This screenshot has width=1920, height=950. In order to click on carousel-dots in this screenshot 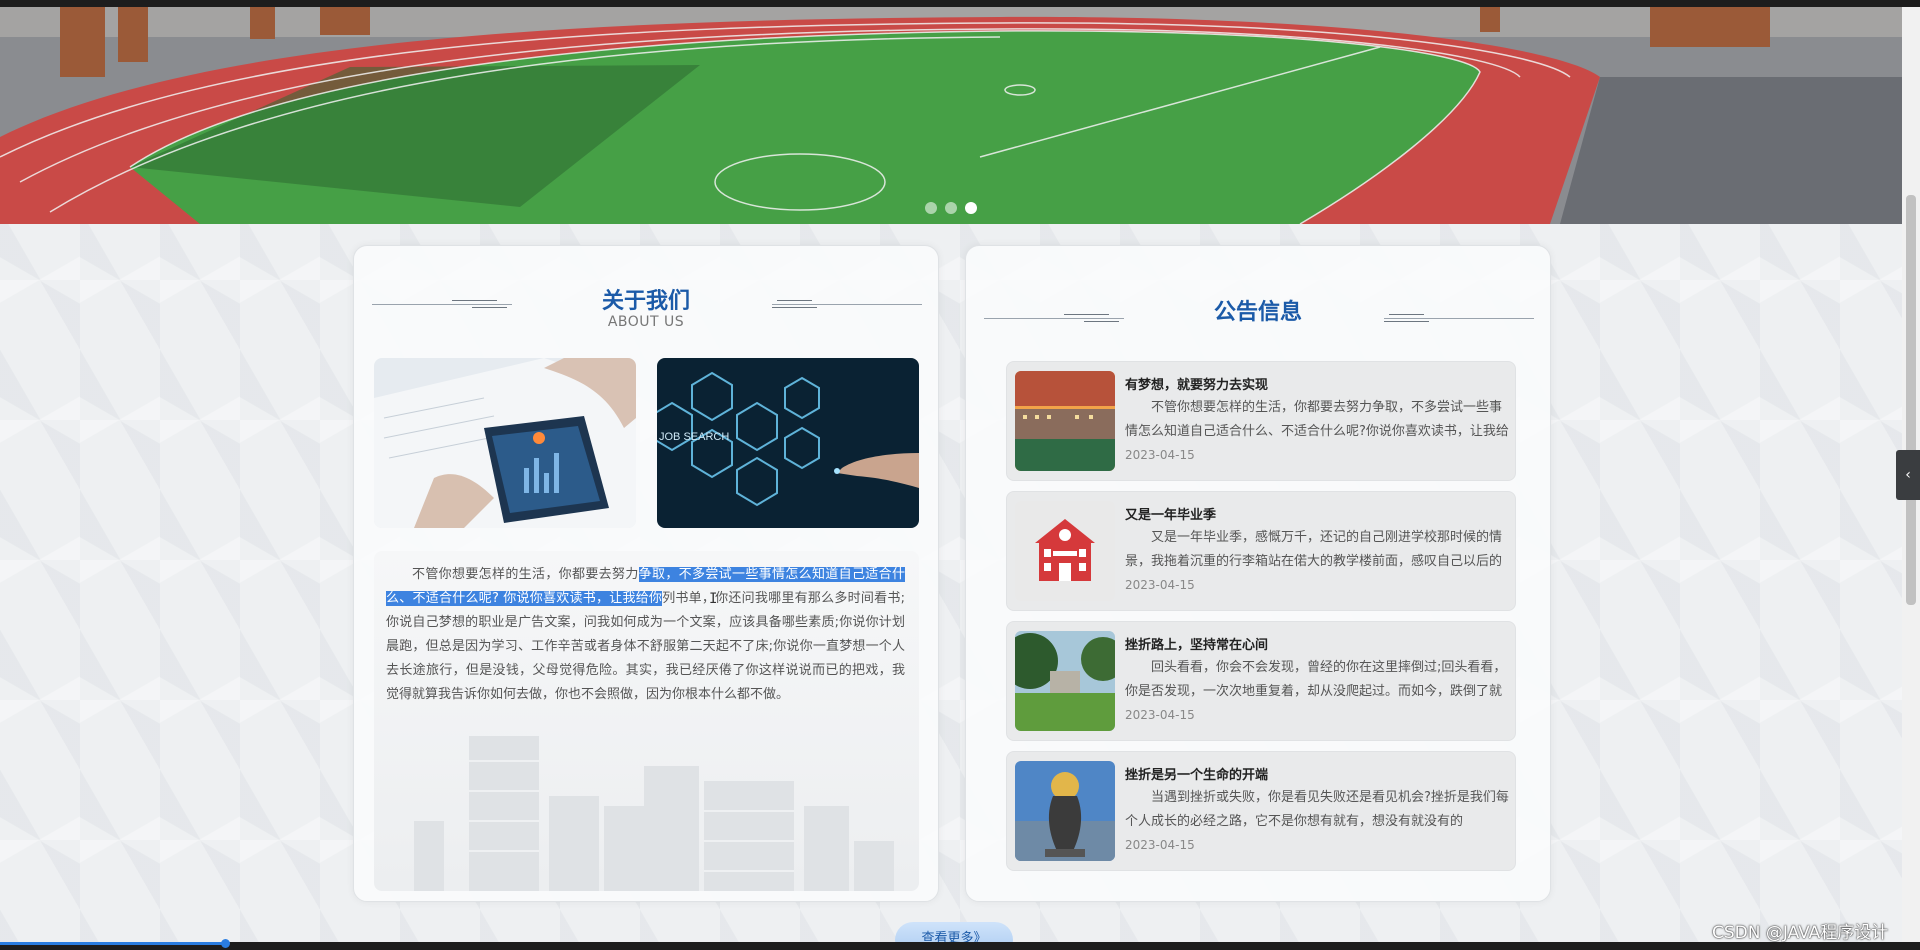, I will do `click(951, 208)`.